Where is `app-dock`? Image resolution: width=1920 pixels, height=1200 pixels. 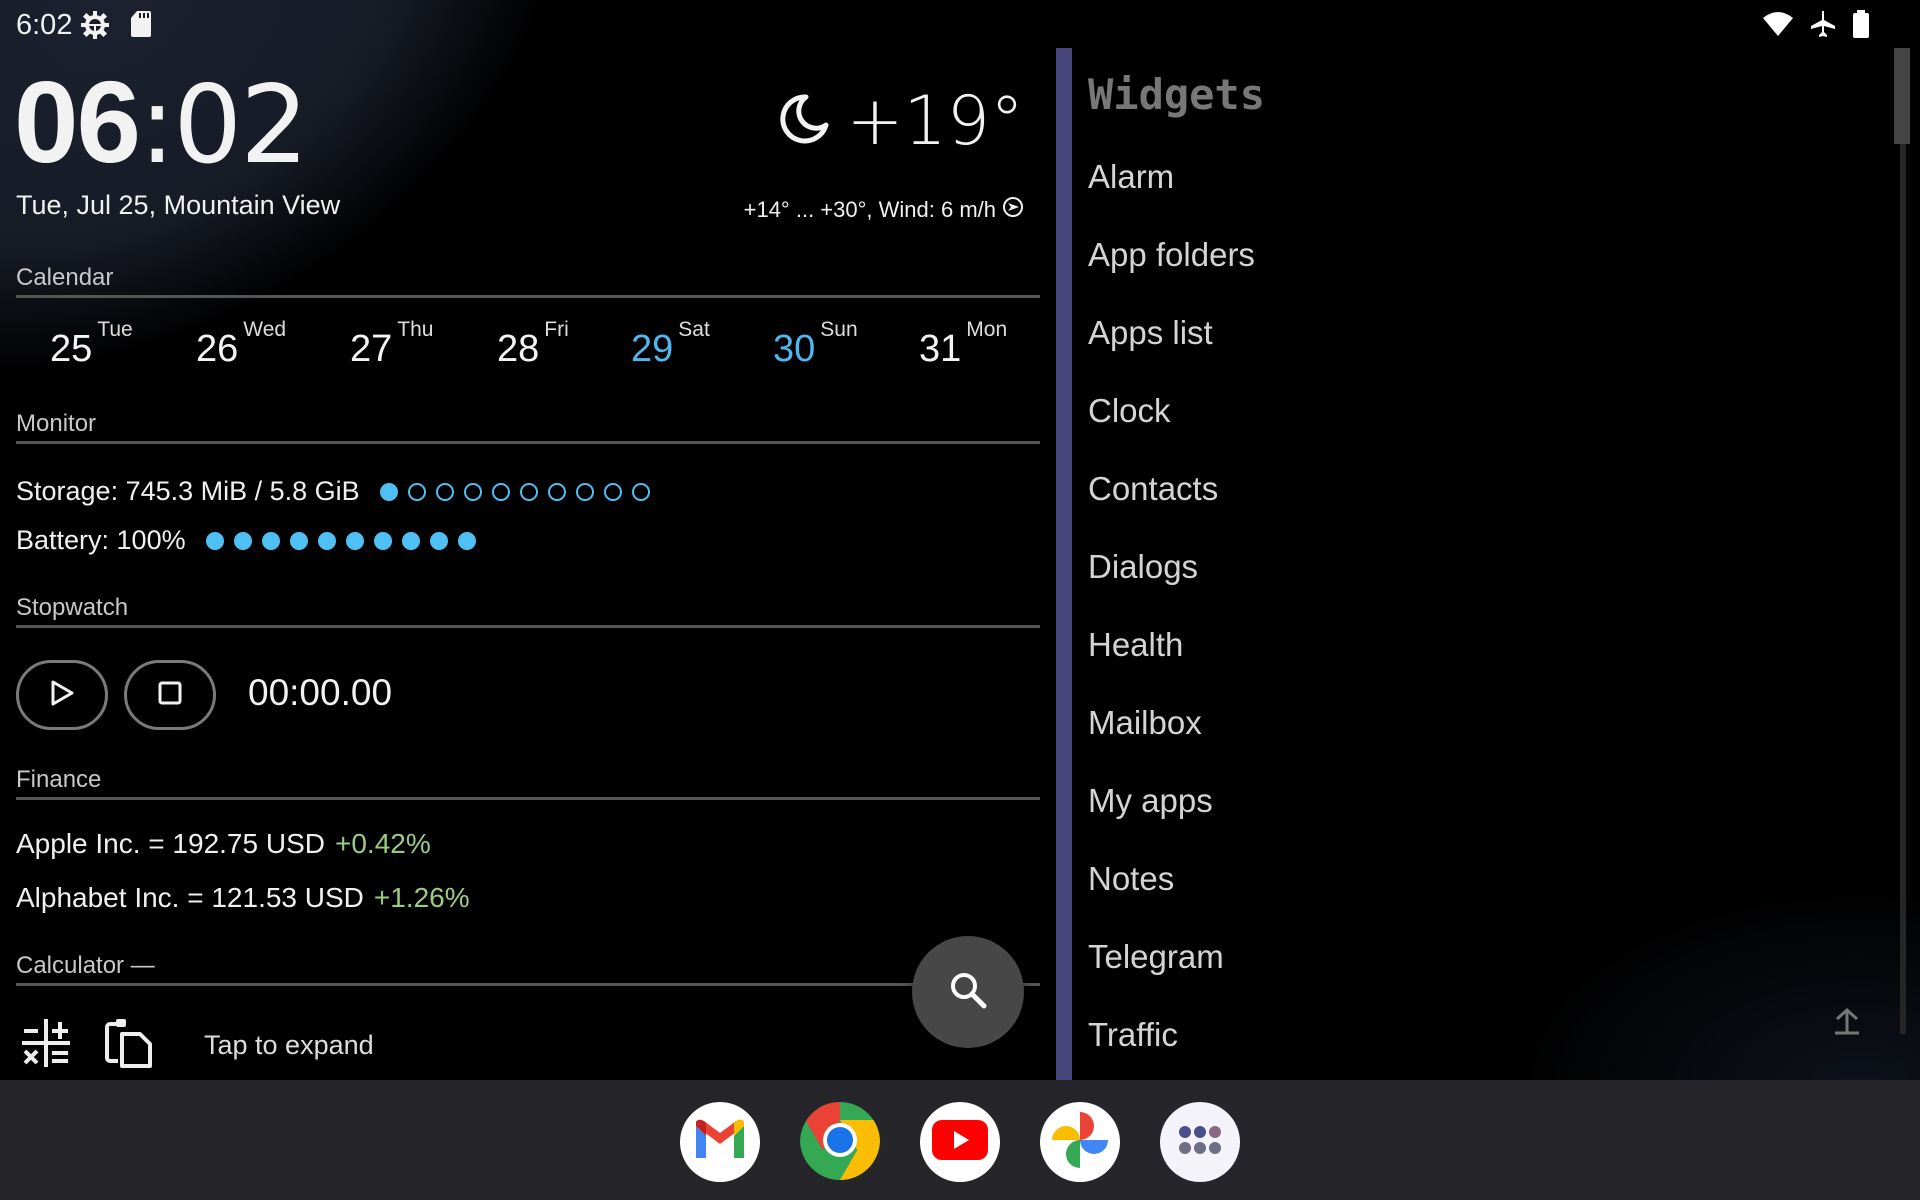
app-dock is located at coordinates (960, 1140).